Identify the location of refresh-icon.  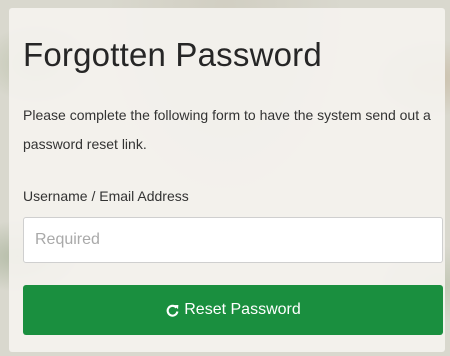
(172, 310).